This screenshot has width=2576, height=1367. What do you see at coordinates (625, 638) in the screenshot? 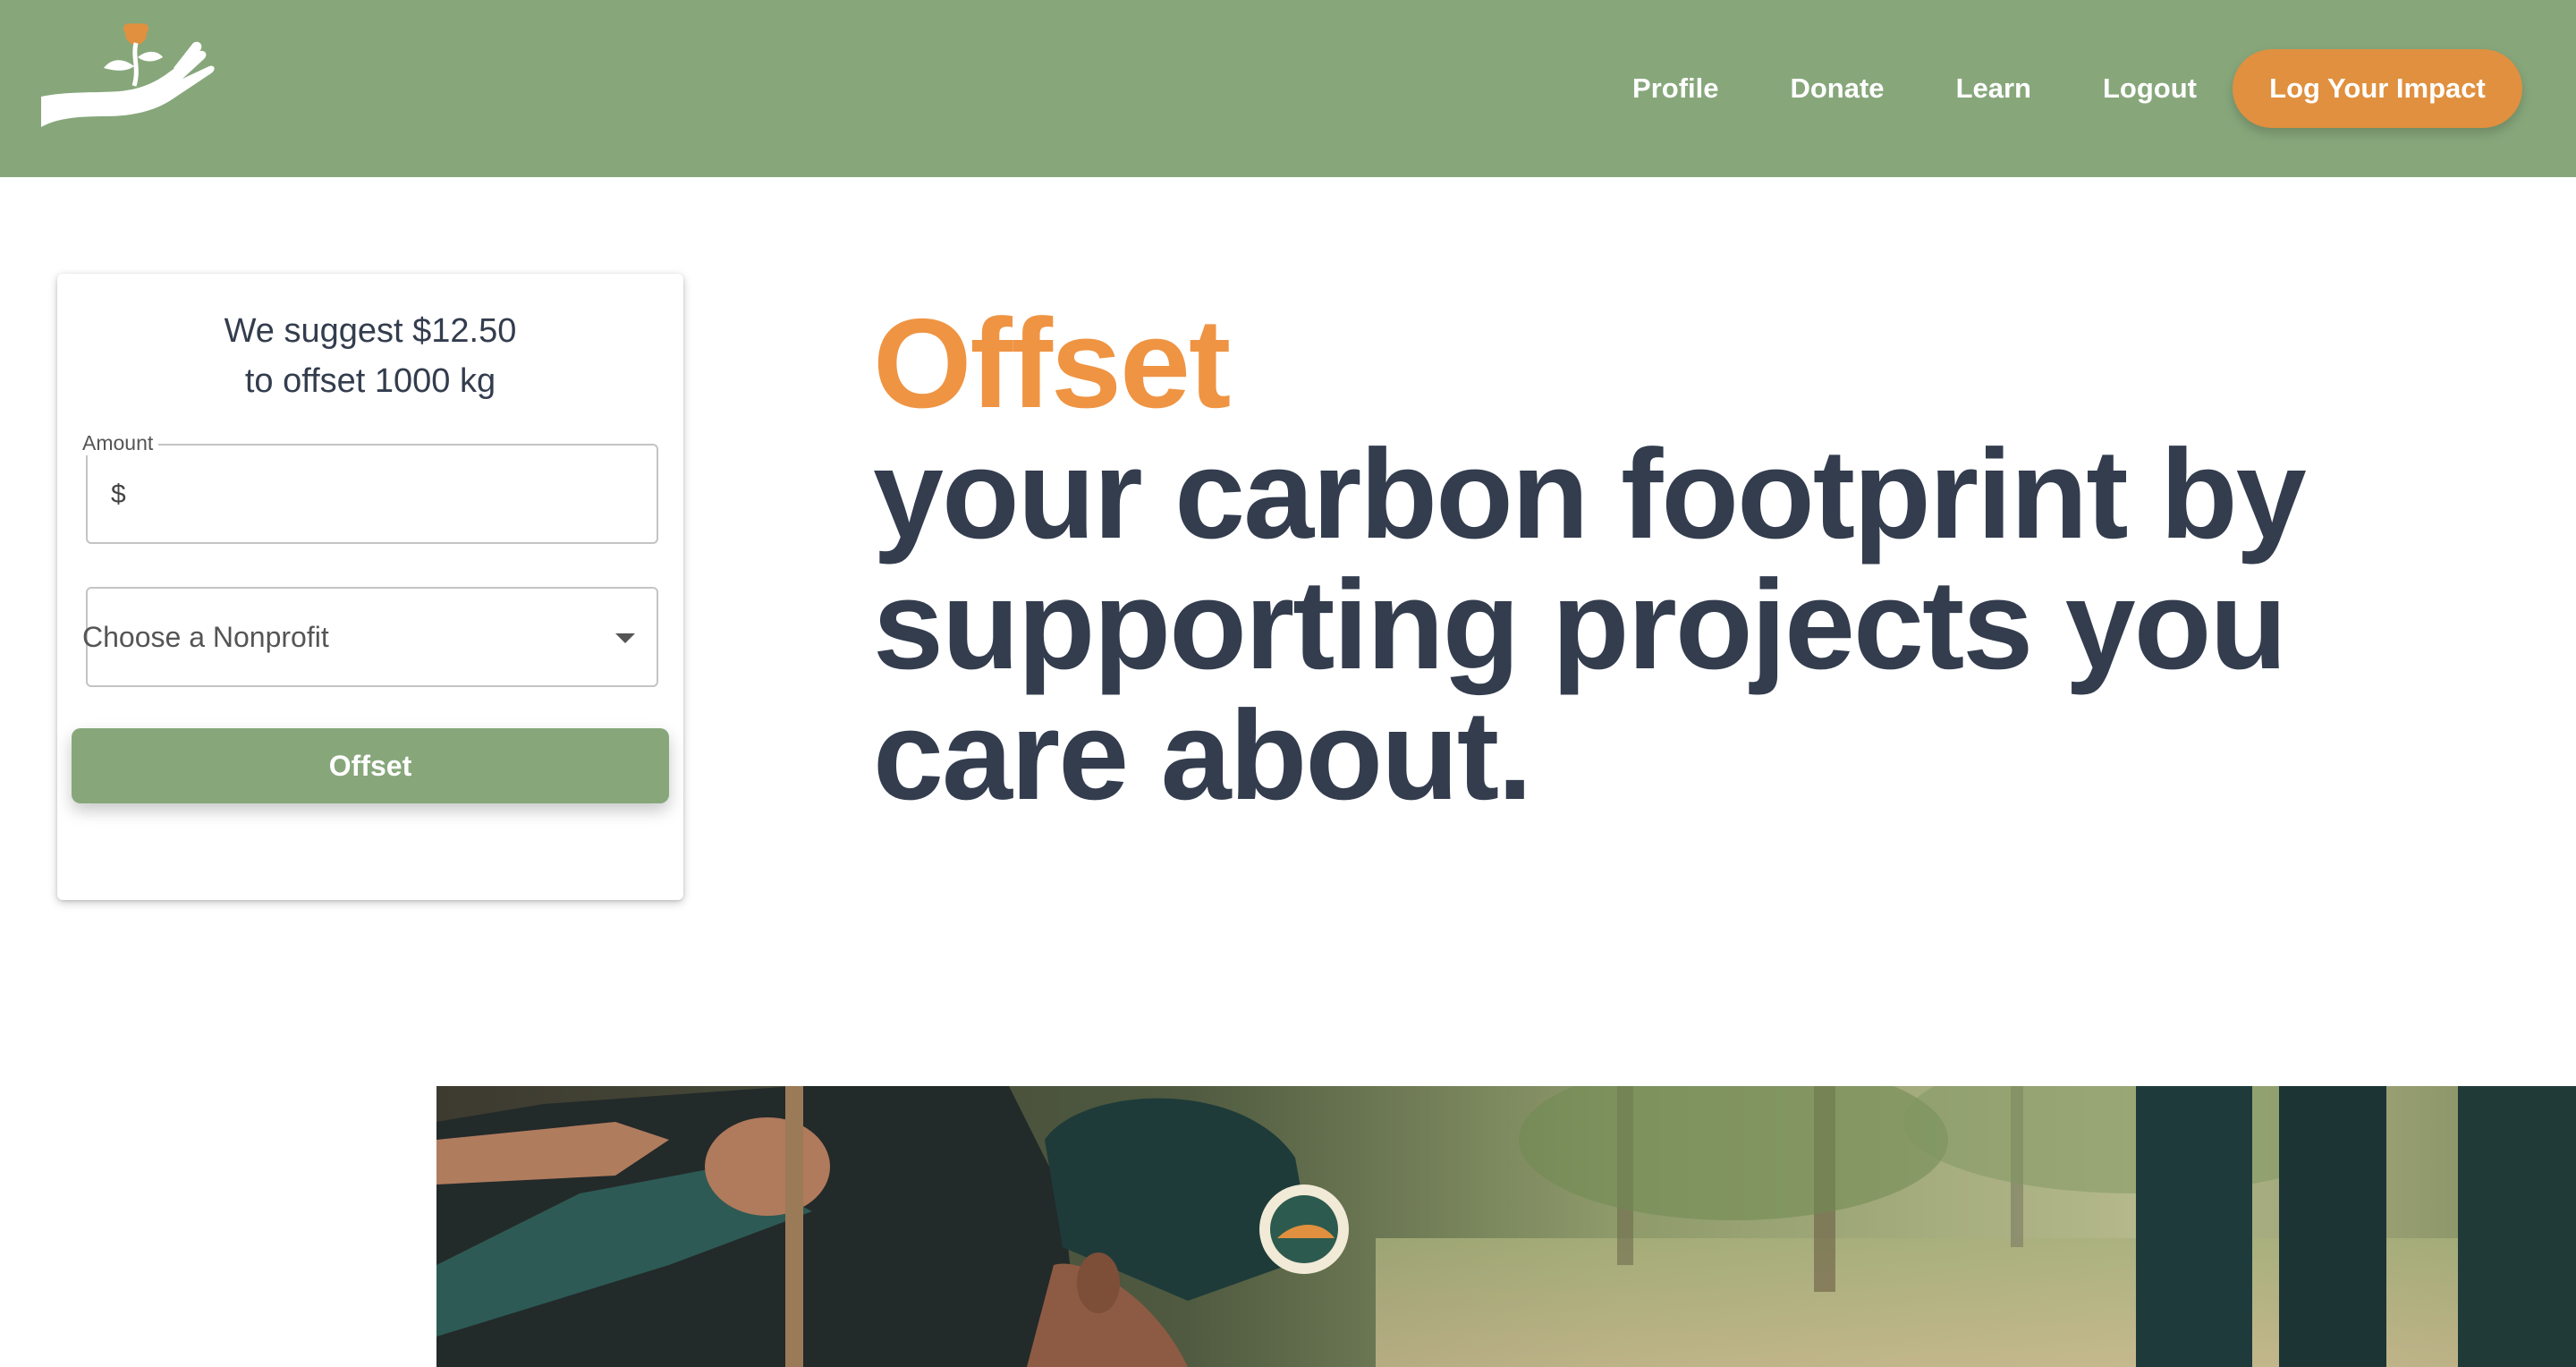
I see `chevron-down-icon` at bounding box center [625, 638].